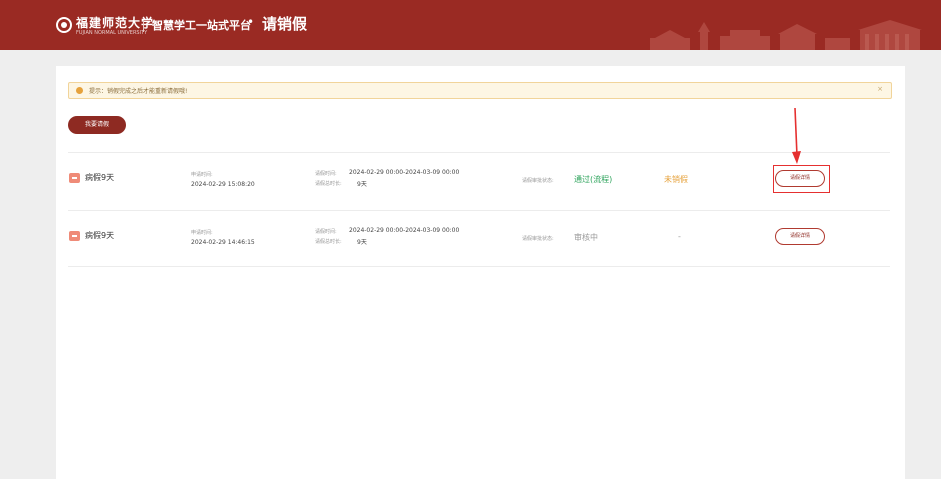  Describe the element at coordinates (679, 236) in the screenshot. I see `cancel-status: -` at that location.